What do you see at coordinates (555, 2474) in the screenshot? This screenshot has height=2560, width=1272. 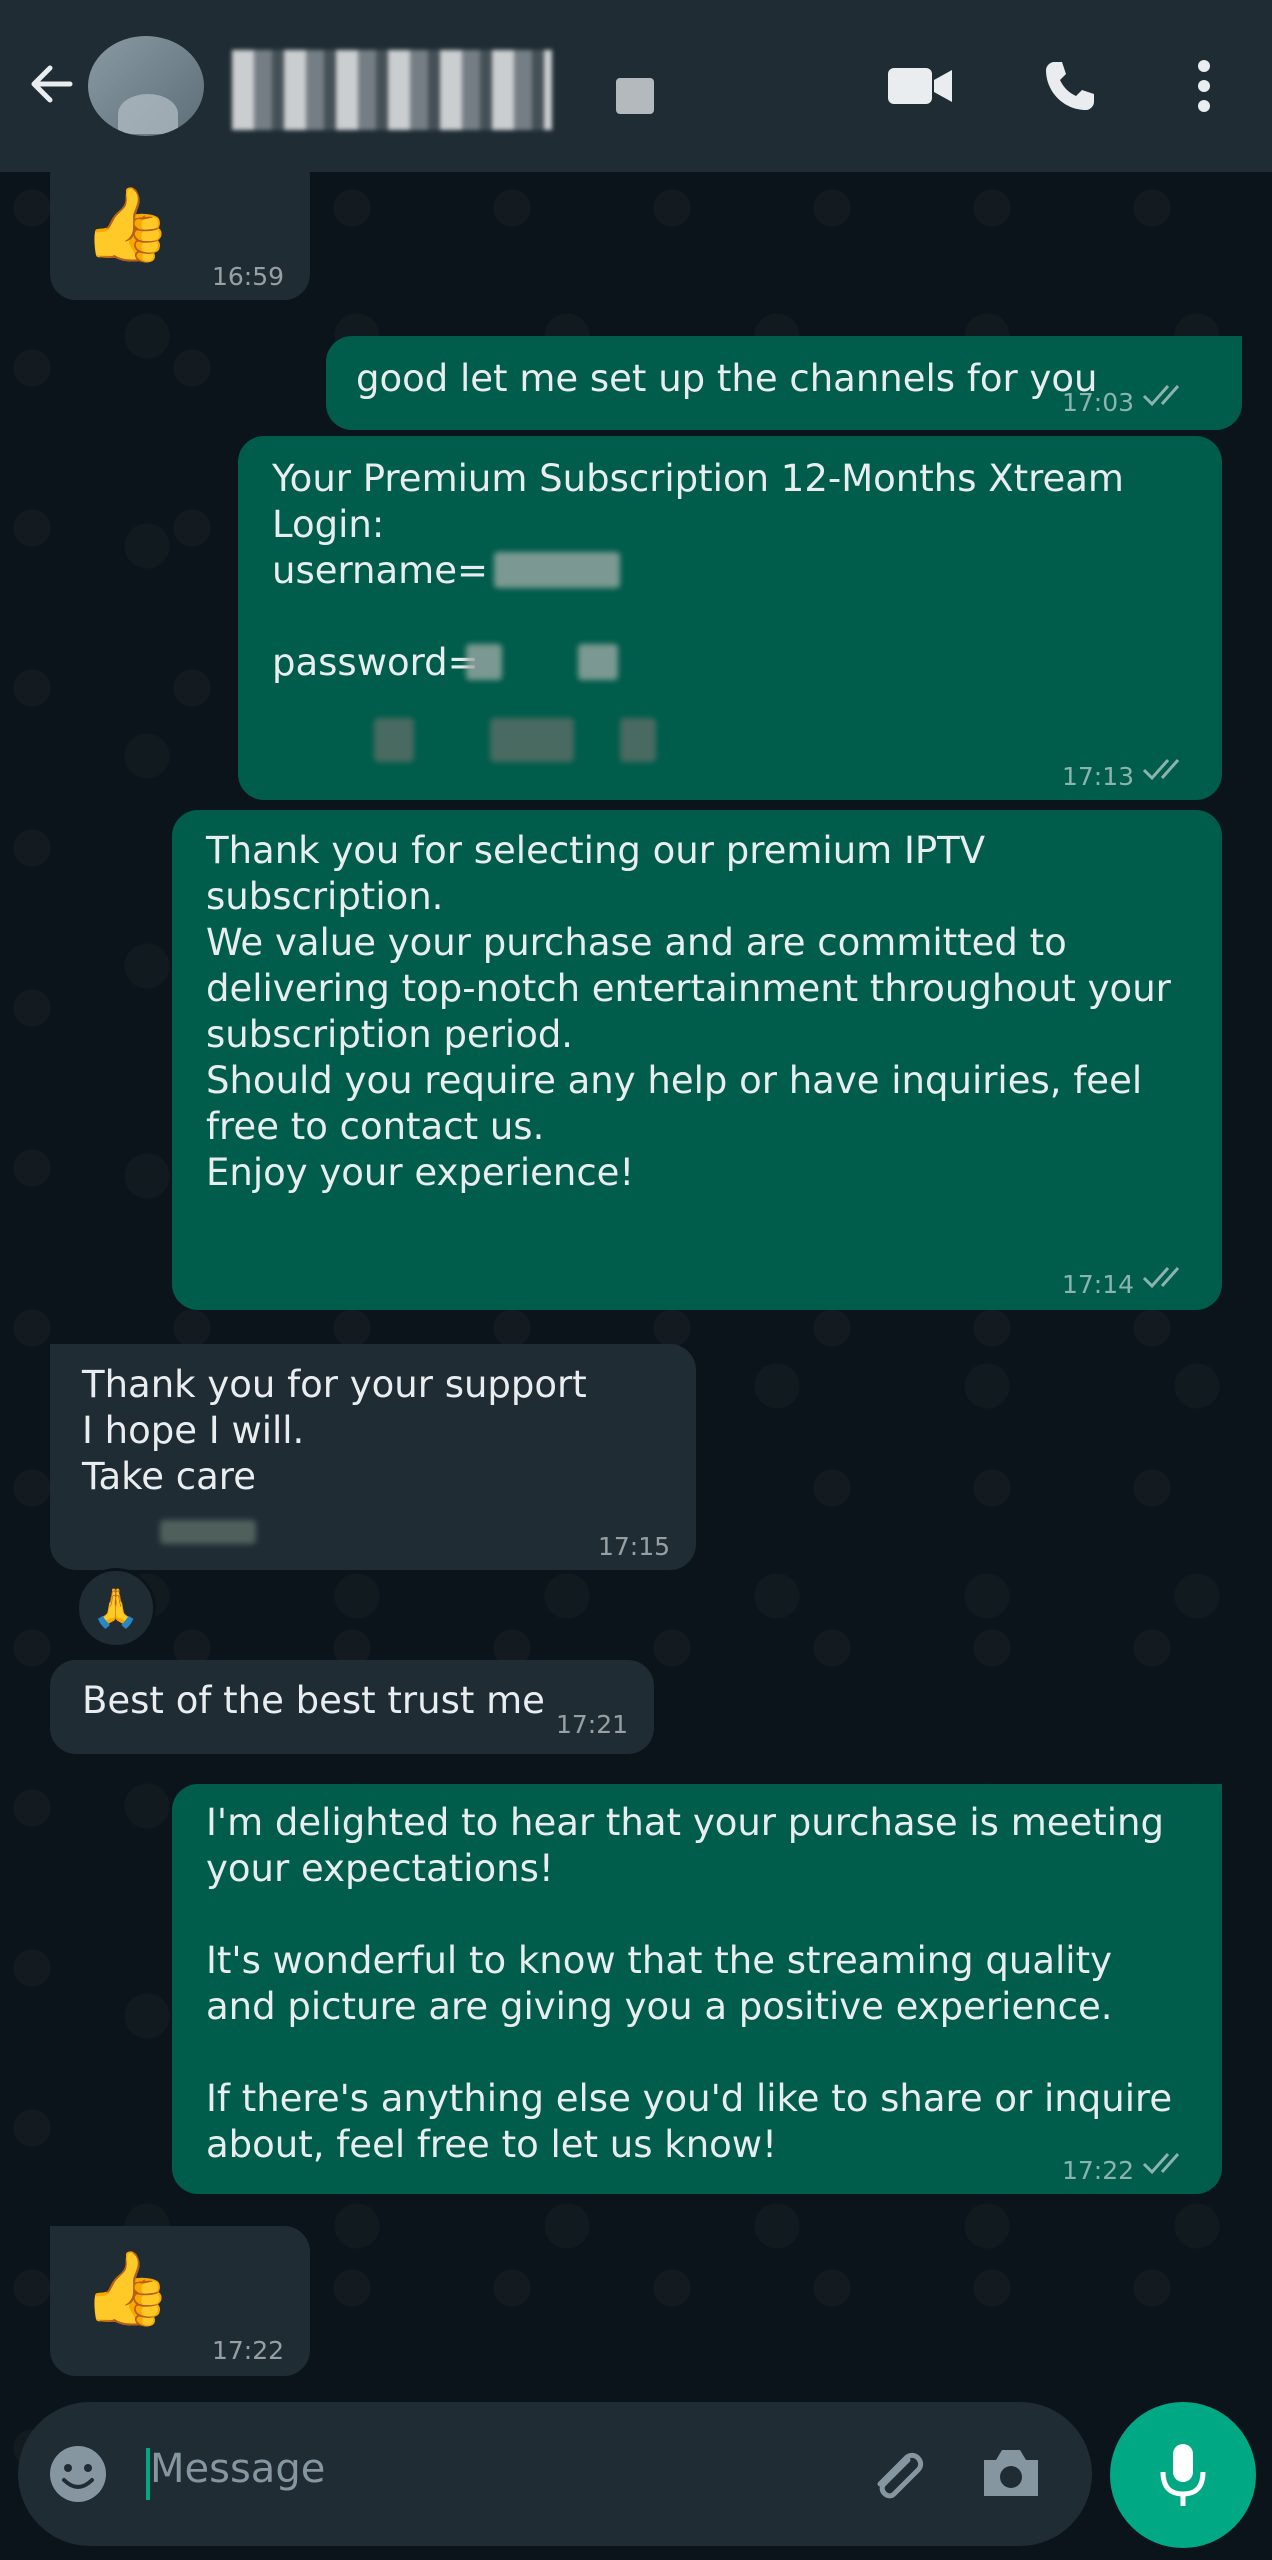 I see `message-composer: Message` at bounding box center [555, 2474].